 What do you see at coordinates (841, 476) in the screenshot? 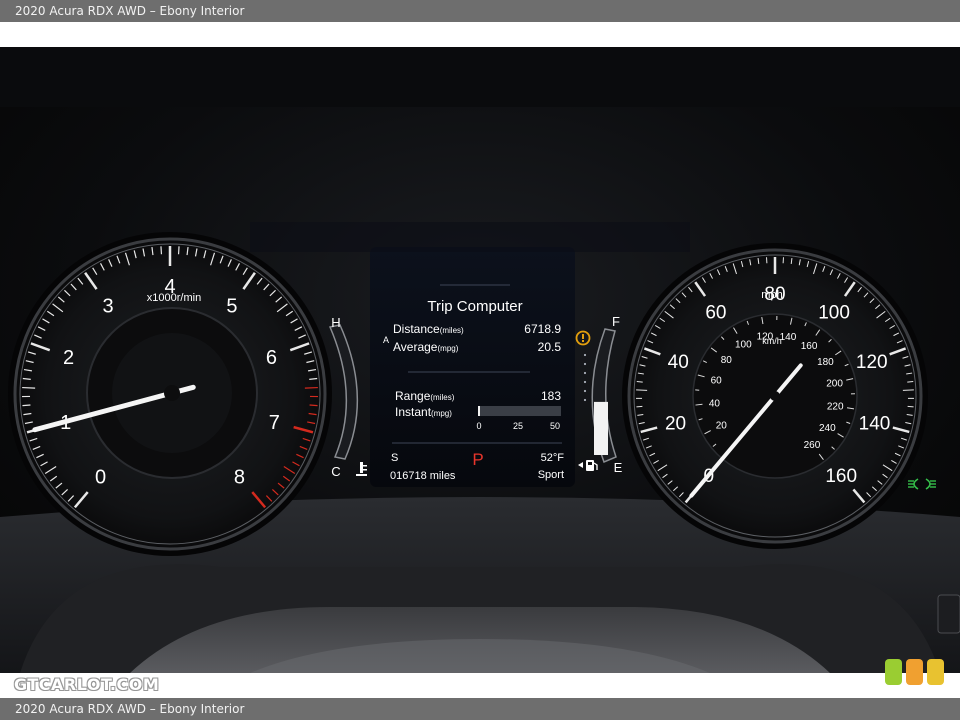
I see `mph-number: 160` at bounding box center [841, 476].